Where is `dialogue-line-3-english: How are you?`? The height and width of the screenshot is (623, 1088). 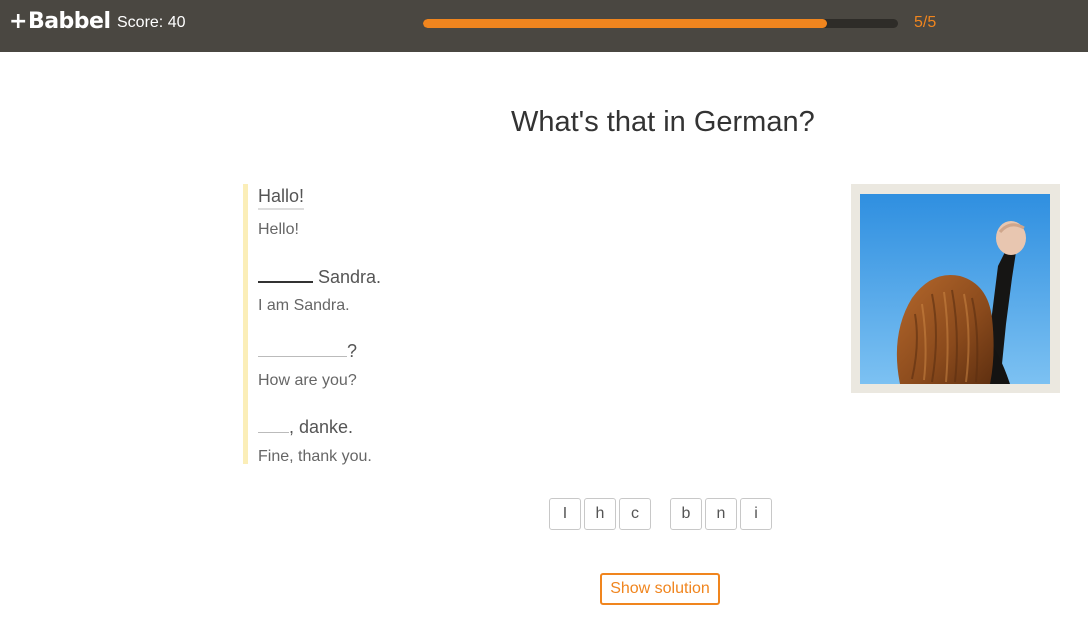
dialogue-line-3-english: How are you? is located at coordinates (307, 380).